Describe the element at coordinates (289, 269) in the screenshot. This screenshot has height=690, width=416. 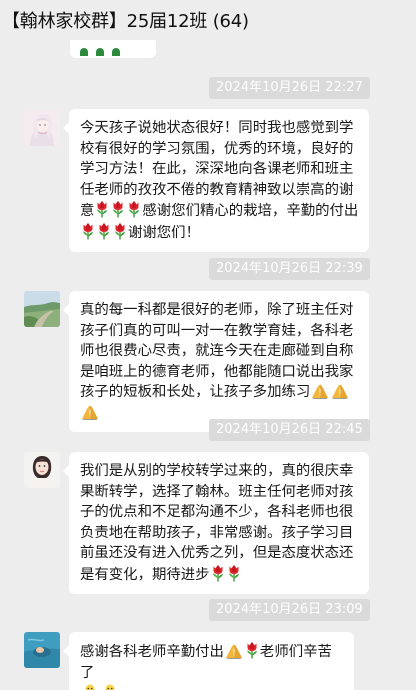
I see `message-timestamp: 2024年10月26日 22:39` at that location.